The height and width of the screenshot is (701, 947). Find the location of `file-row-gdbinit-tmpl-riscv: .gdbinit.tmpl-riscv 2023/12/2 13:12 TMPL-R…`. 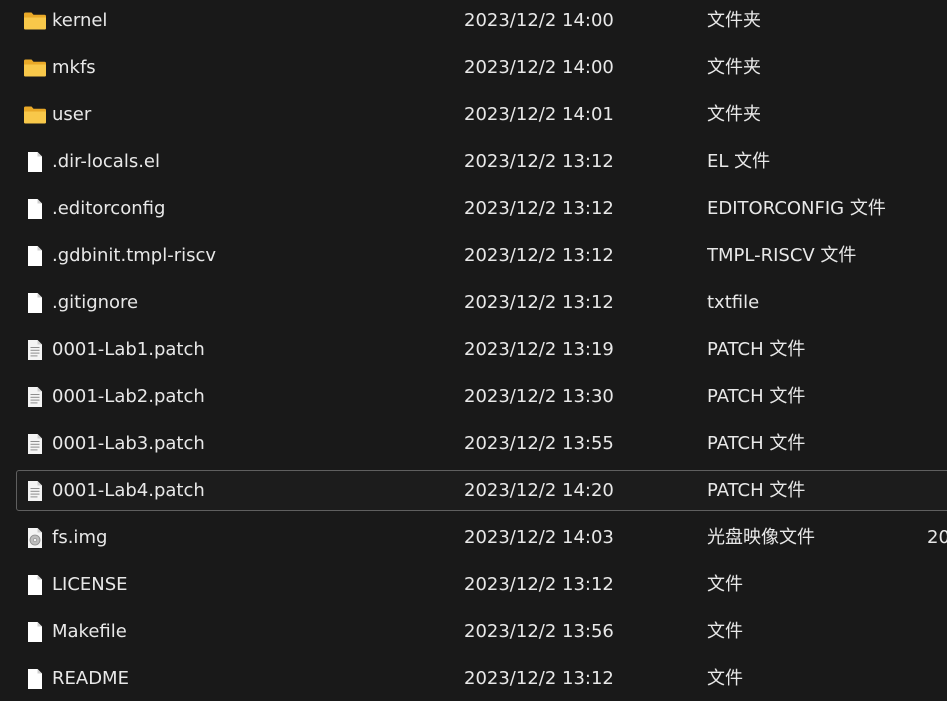

file-row-gdbinit-tmpl-riscv: .gdbinit.tmpl-riscv 2023/12/2 13:12 TMPL-R… is located at coordinates (481, 255).